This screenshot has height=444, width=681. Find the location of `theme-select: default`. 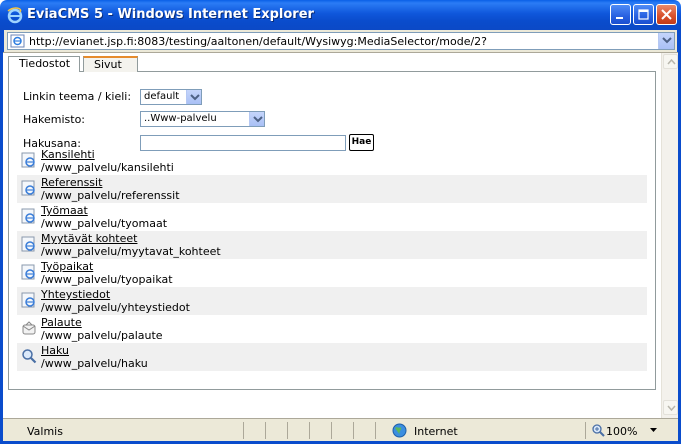

theme-select: default is located at coordinates (171, 97).